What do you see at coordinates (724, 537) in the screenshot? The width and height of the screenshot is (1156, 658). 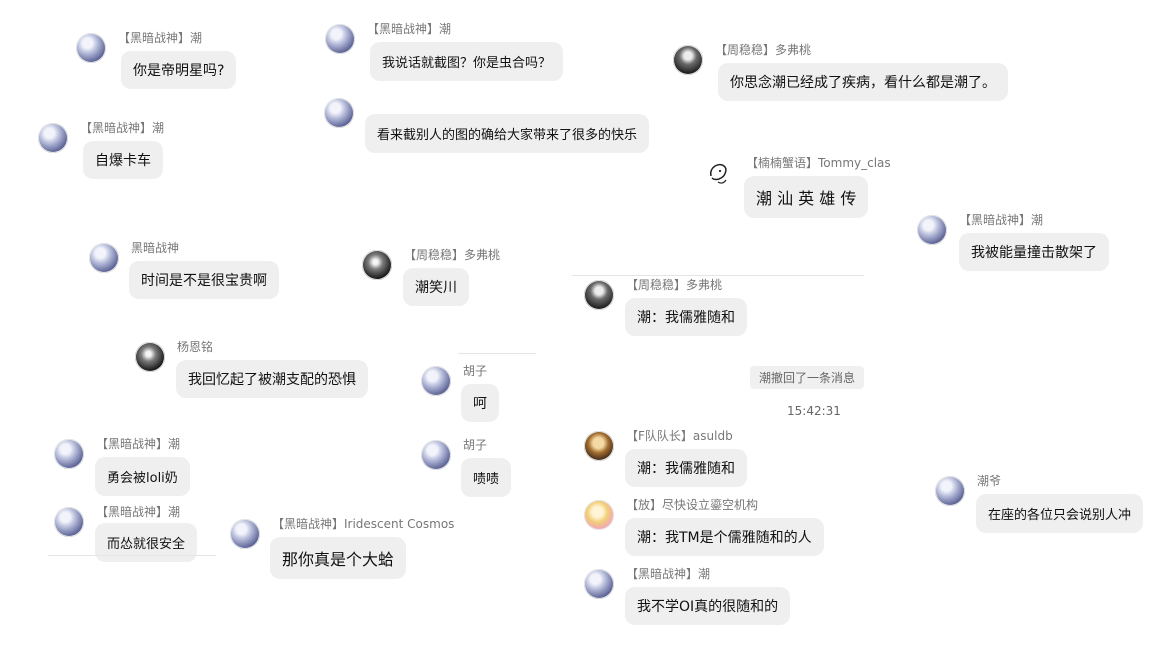 I see `message-bubble: 潮：我TM是个儒雅随和的人` at bounding box center [724, 537].